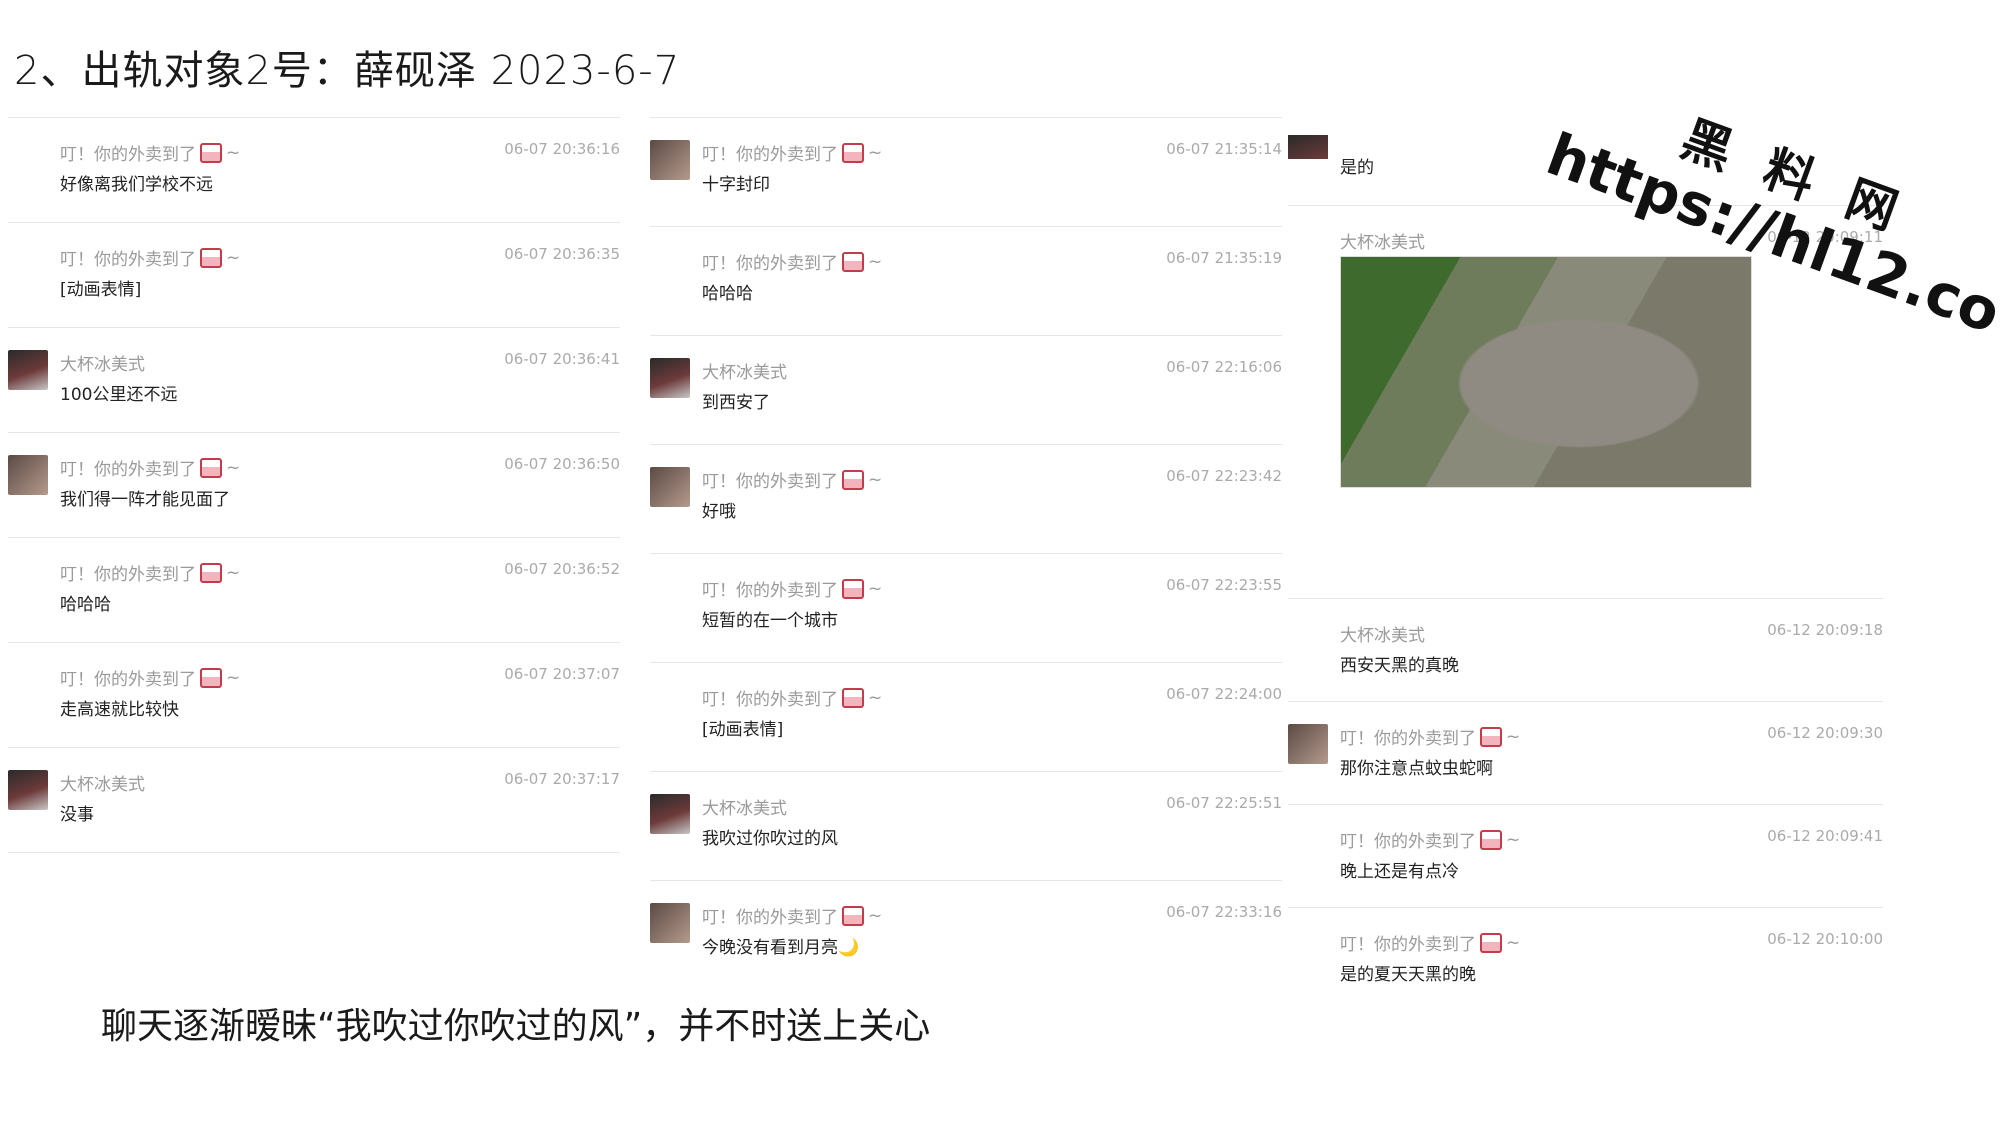  I want to click on chat-message: 叮！你的外卖到了 ~ 06-07 22:33:16 今晚没有看到月亮🌙, so click(966, 934).